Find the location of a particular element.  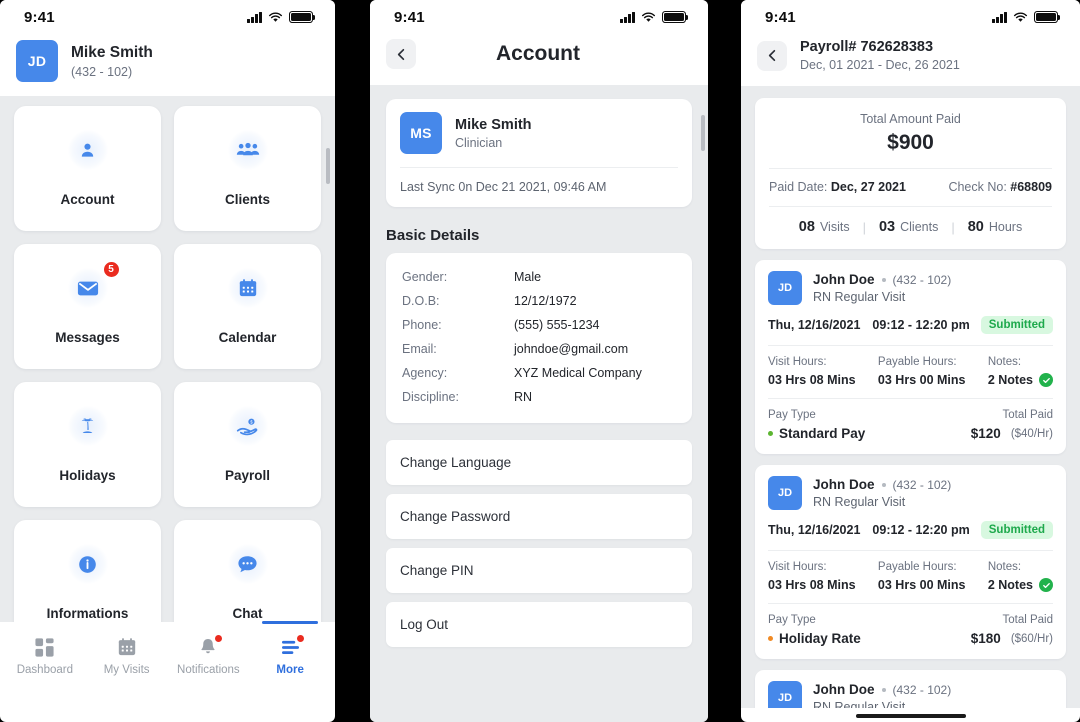

detail-key: Agency: is located at coordinates (425, 373).